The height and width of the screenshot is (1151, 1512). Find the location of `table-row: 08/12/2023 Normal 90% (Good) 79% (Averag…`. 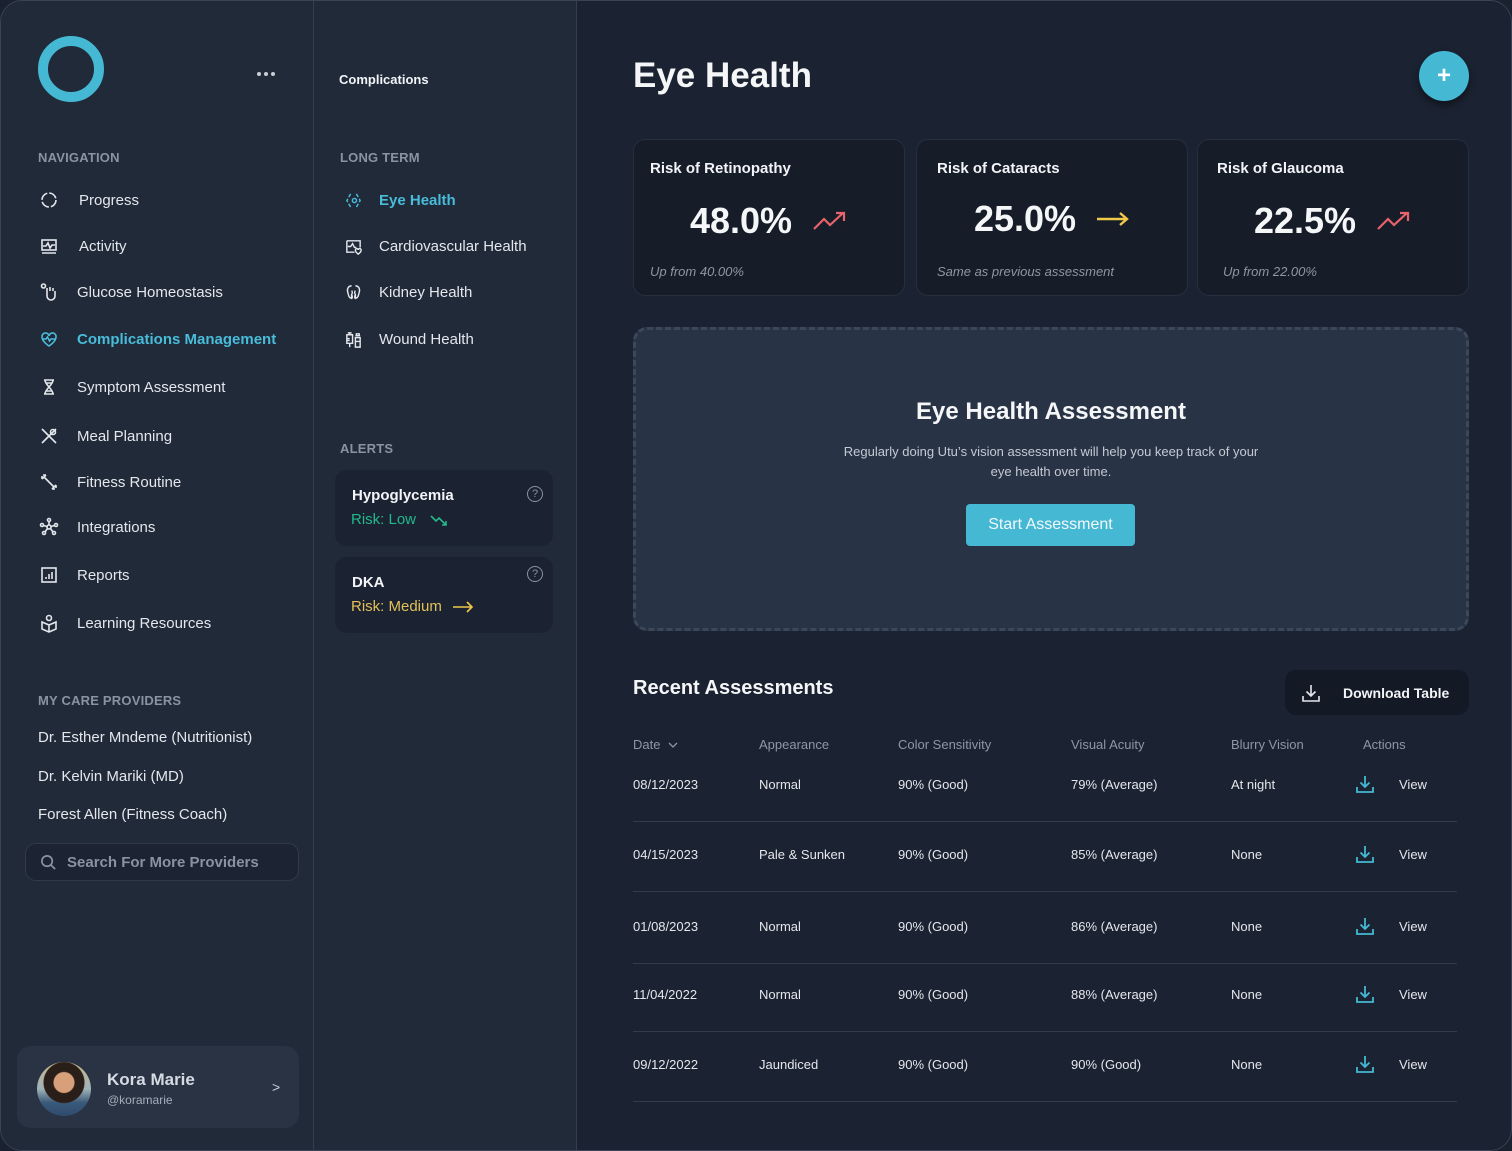

table-row: 08/12/2023 Normal 90% (Good) 79% (Averag… is located at coordinates (1045, 776).